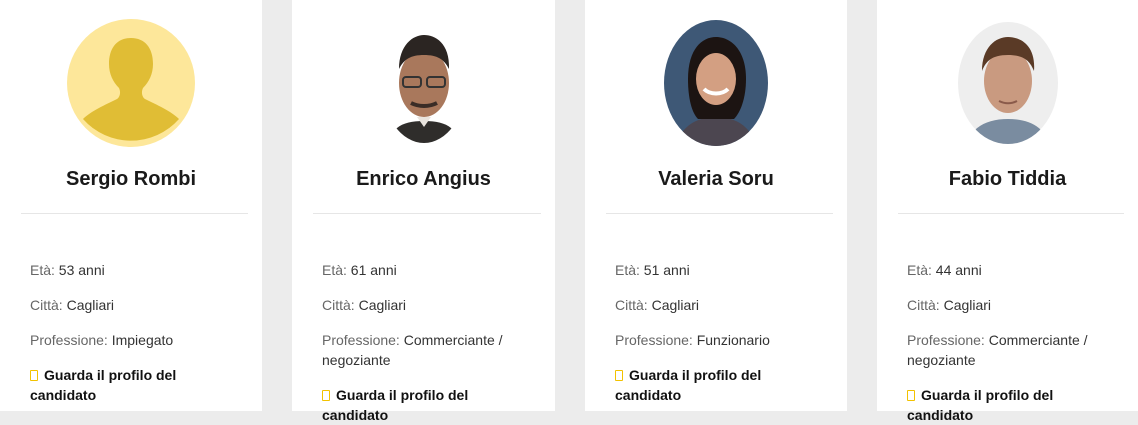  Describe the element at coordinates (958, 270) in the screenshot. I see `age-value: 44 anni` at that location.